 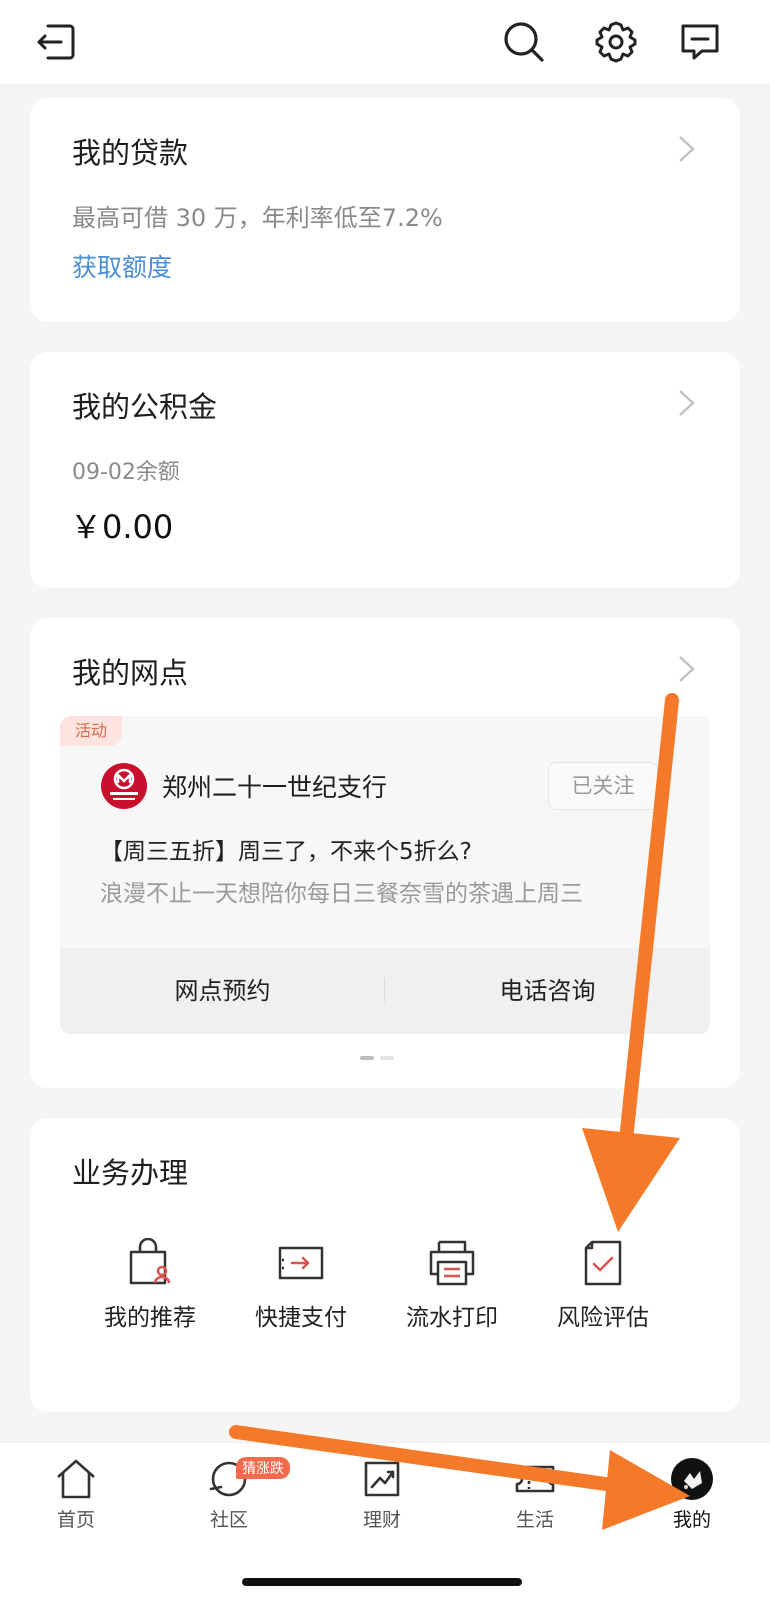 I want to click on fund-balance-amount: ￥0.00, so click(x=122, y=527).